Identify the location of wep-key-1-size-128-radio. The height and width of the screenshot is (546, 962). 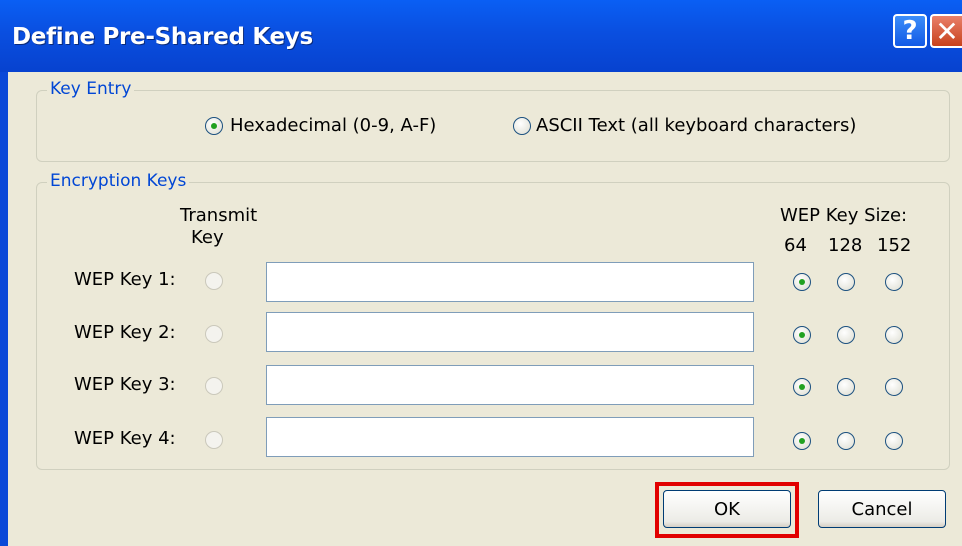
(846, 282).